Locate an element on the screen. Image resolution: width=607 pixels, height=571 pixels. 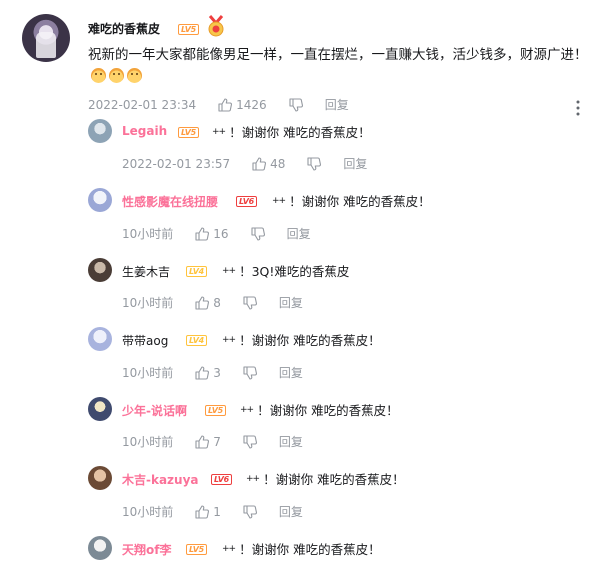
comment-meta: 2022-02-01 23:57 48 回复 is located at coordinates (244, 163).